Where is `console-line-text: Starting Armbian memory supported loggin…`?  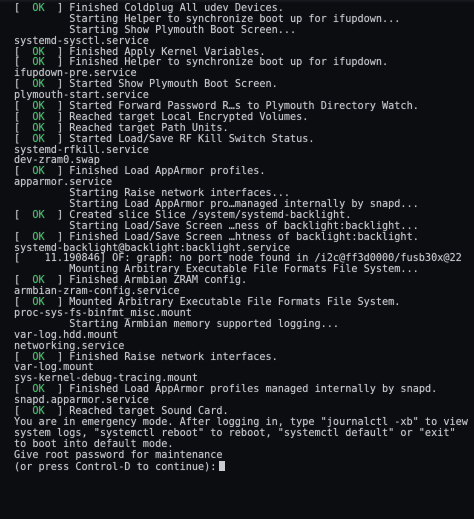
console-line-text: Starting Armbian memory supported loggin… is located at coordinates (177, 324).